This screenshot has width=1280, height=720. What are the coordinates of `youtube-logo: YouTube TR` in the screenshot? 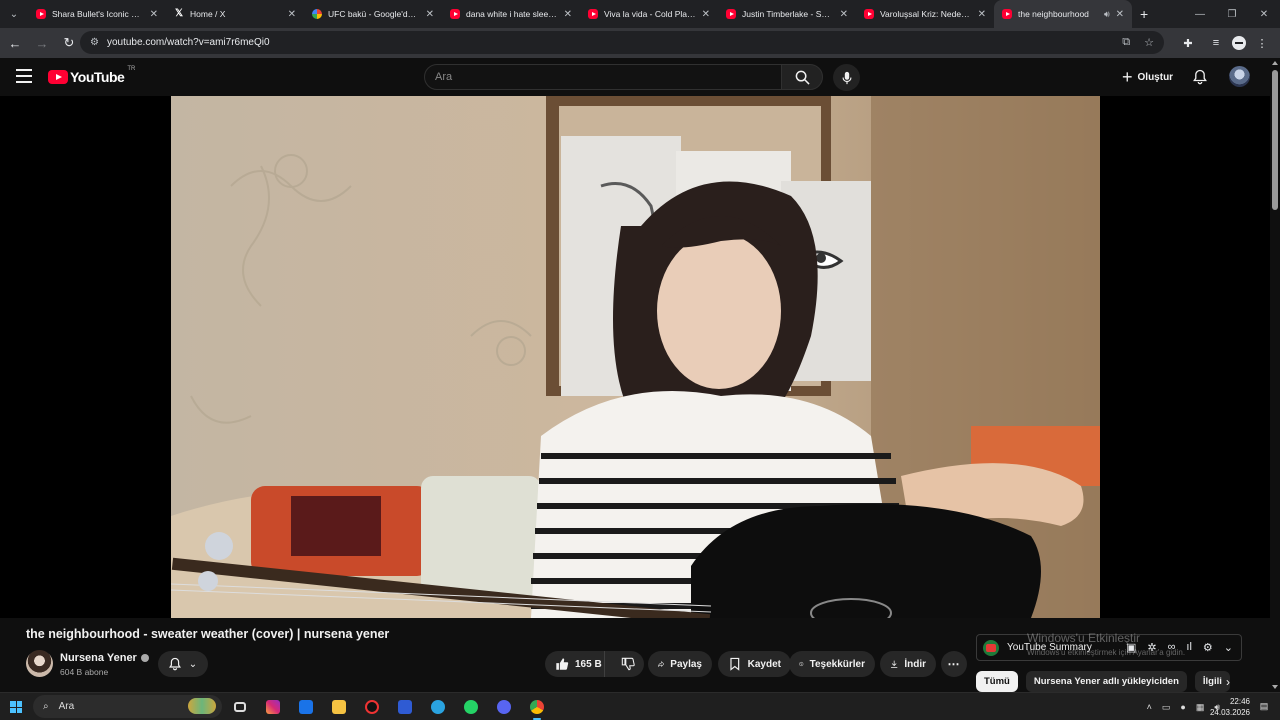 It's located at (91, 75).